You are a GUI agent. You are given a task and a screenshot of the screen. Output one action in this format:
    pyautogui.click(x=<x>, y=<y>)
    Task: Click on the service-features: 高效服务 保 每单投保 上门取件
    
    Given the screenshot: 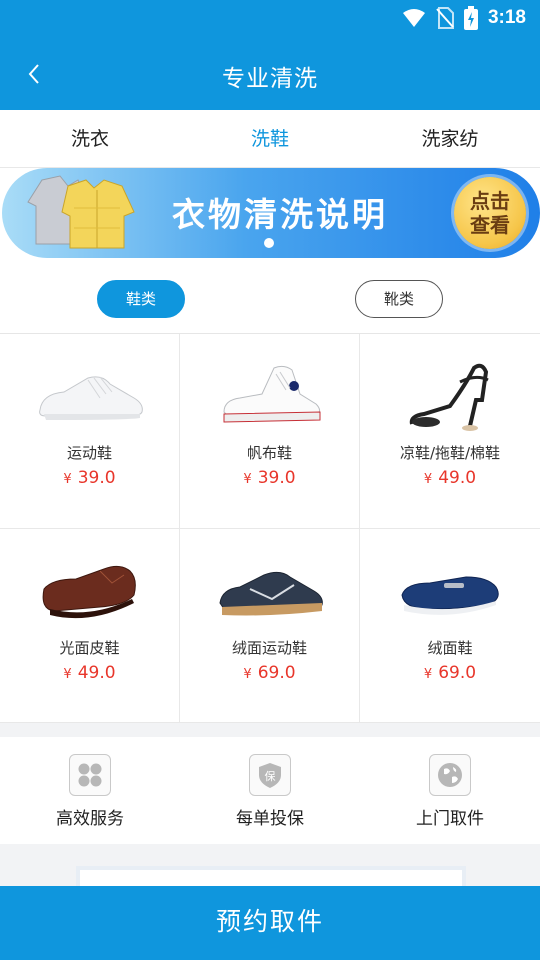 What is the action you would take?
    pyautogui.click(x=270, y=790)
    